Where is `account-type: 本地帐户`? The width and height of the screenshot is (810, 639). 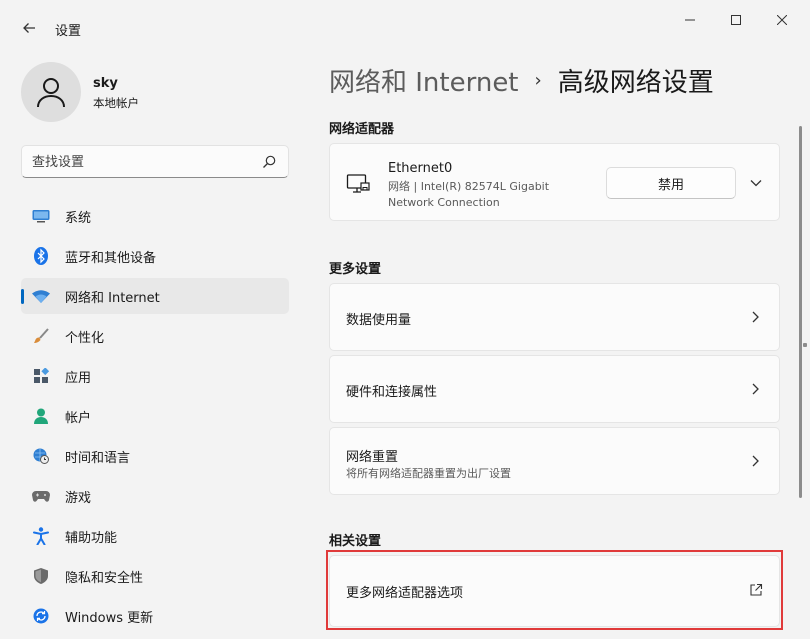 account-type: 本地帐户 is located at coordinates (116, 103).